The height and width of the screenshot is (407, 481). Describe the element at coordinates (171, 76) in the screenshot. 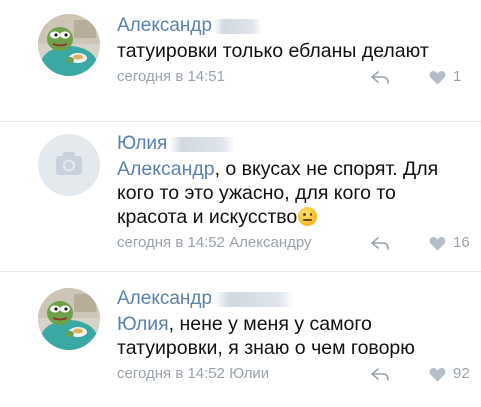

I see `comment-time: сегодня в 14:51` at that location.